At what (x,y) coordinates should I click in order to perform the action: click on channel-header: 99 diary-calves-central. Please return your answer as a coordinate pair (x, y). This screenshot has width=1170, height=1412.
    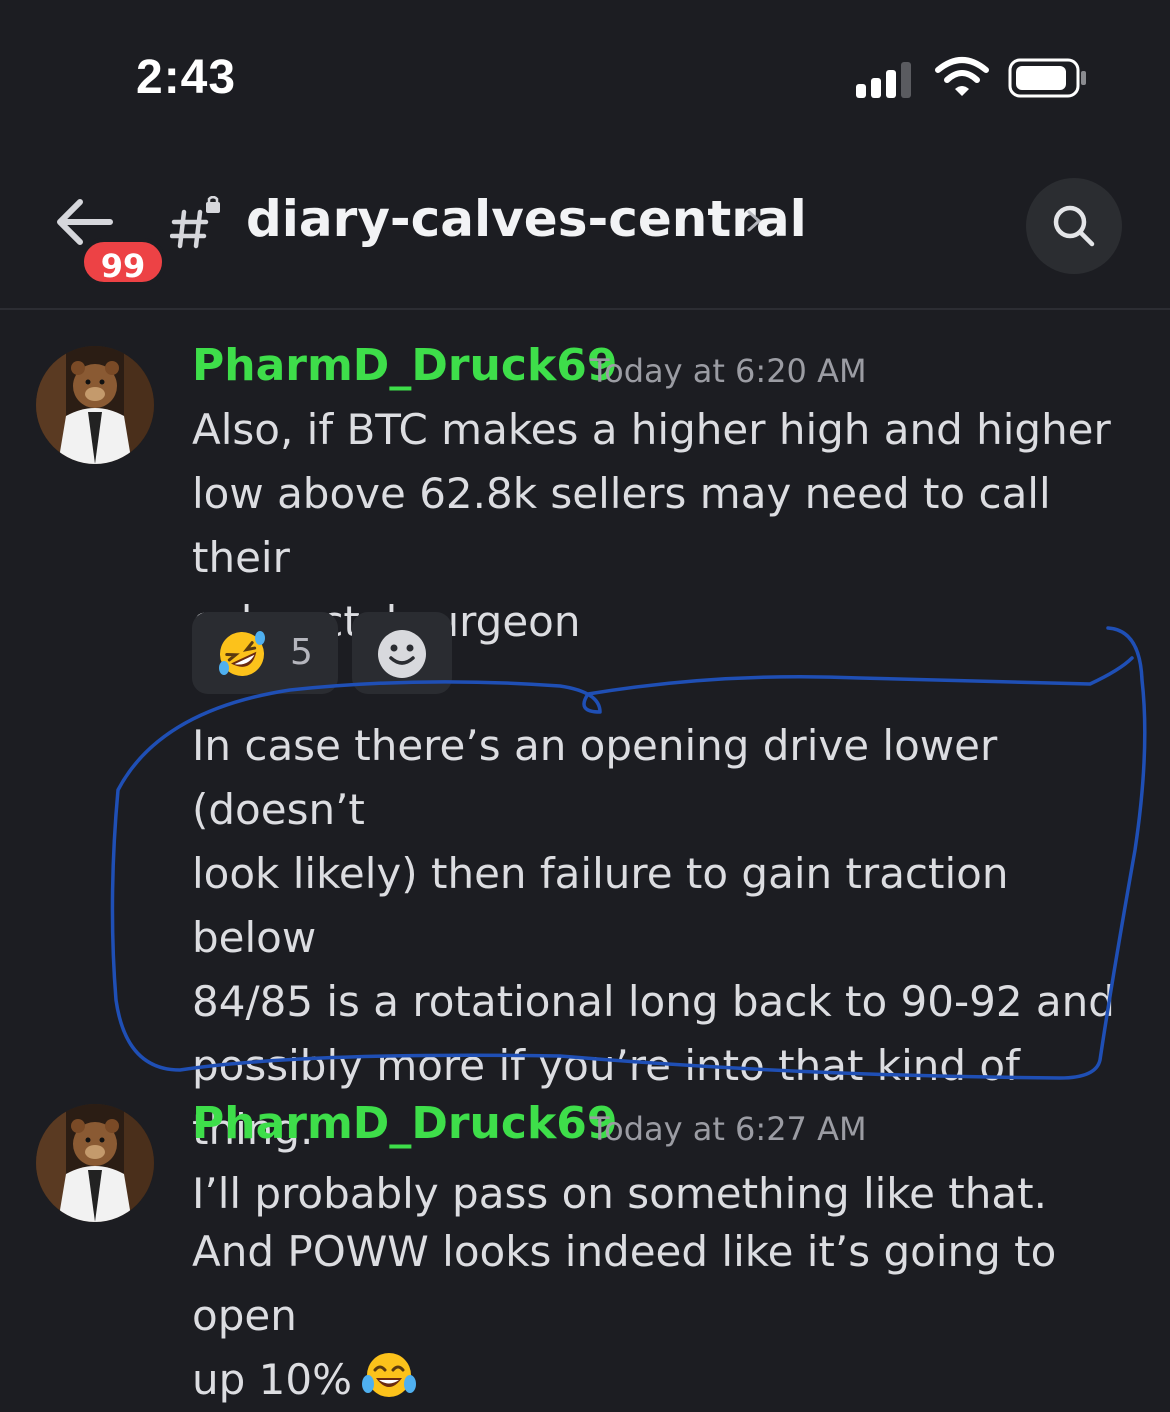
    Looking at the image, I should click on (585, 230).